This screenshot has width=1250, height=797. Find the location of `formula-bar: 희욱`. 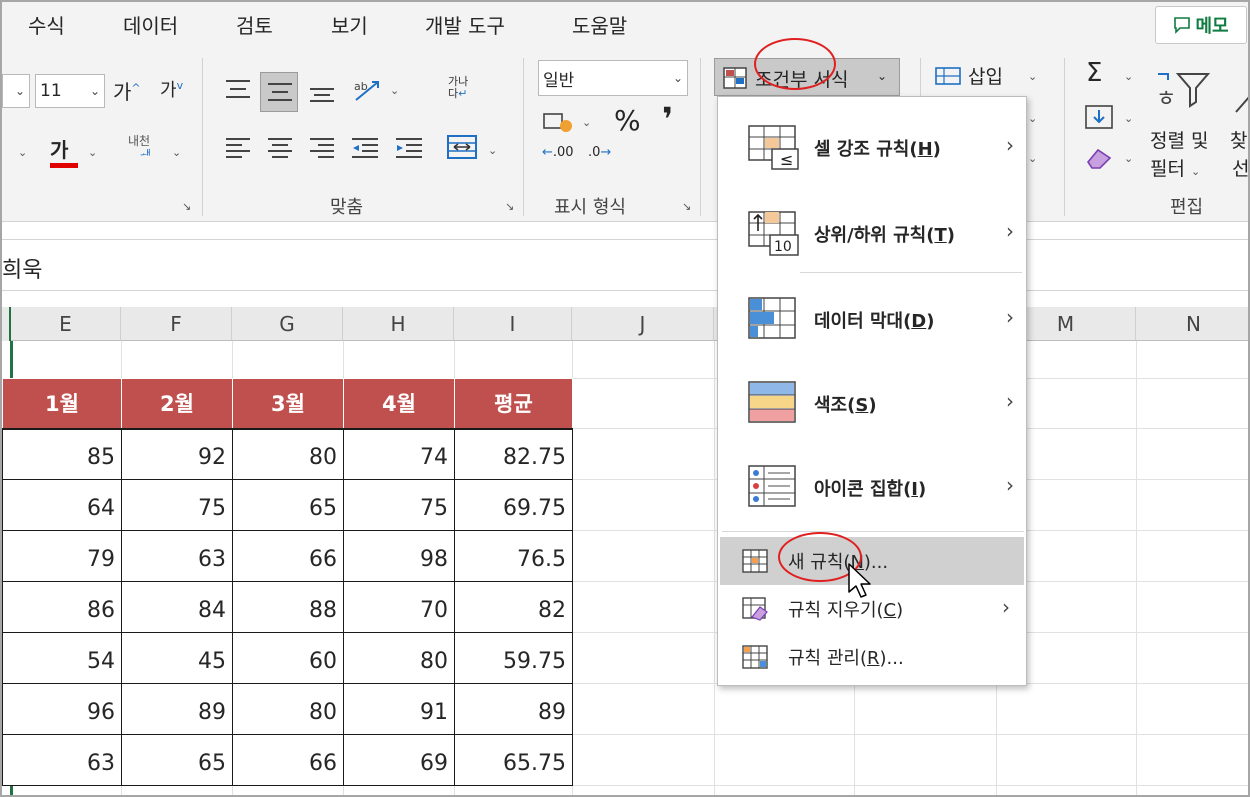

formula-bar: 희욱 is located at coordinates (625, 265).